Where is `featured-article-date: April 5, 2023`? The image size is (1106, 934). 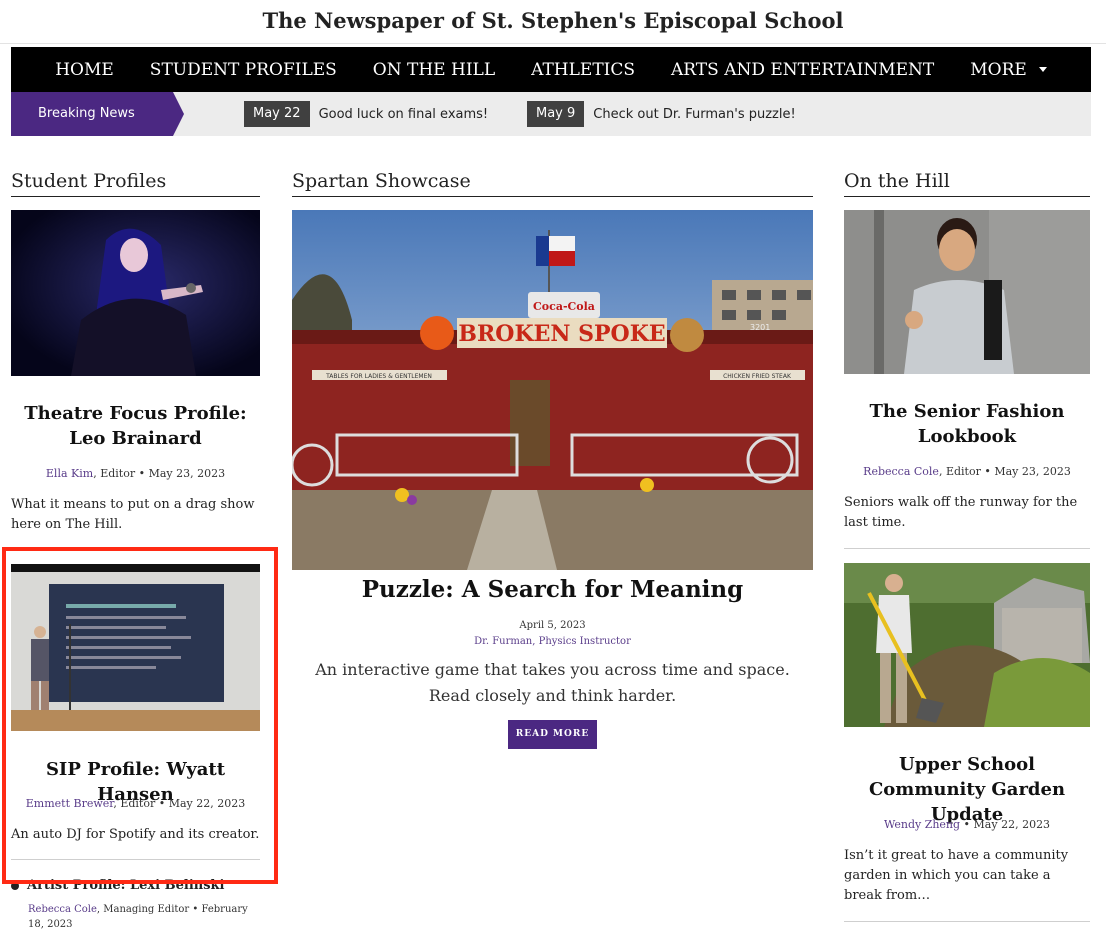 featured-article-date: April 5, 2023 is located at coordinates (552, 625).